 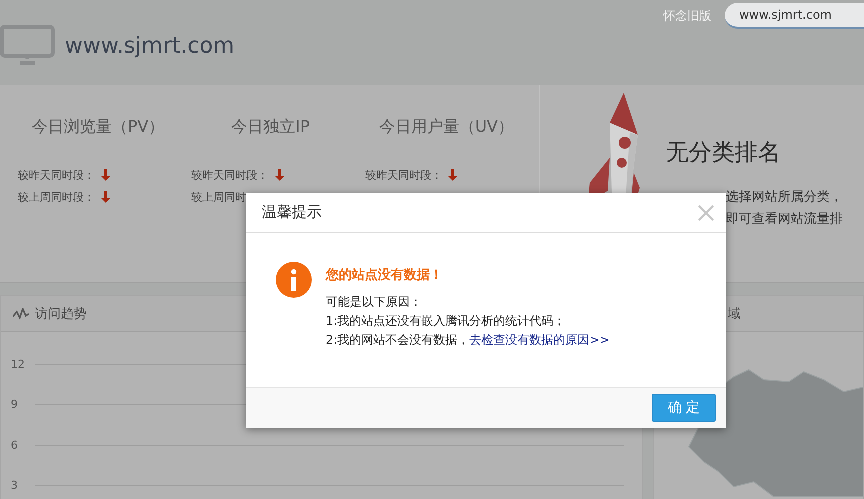 What do you see at coordinates (447, 127) in the screenshot?
I see `stat-title: 今日用户量（UV）` at bounding box center [447, 127].